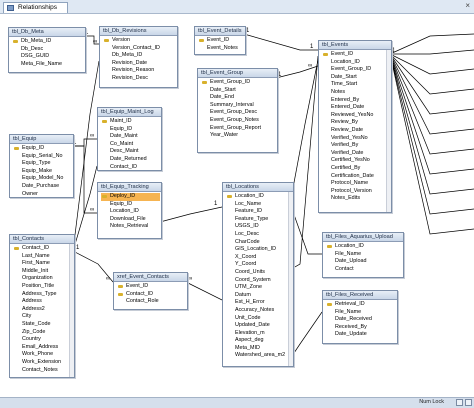 This screenshot has height=408, width=474. Describe the element at coordinates (48, 50) in the screenshot. I see `table-field: Db_Desc` at that location.